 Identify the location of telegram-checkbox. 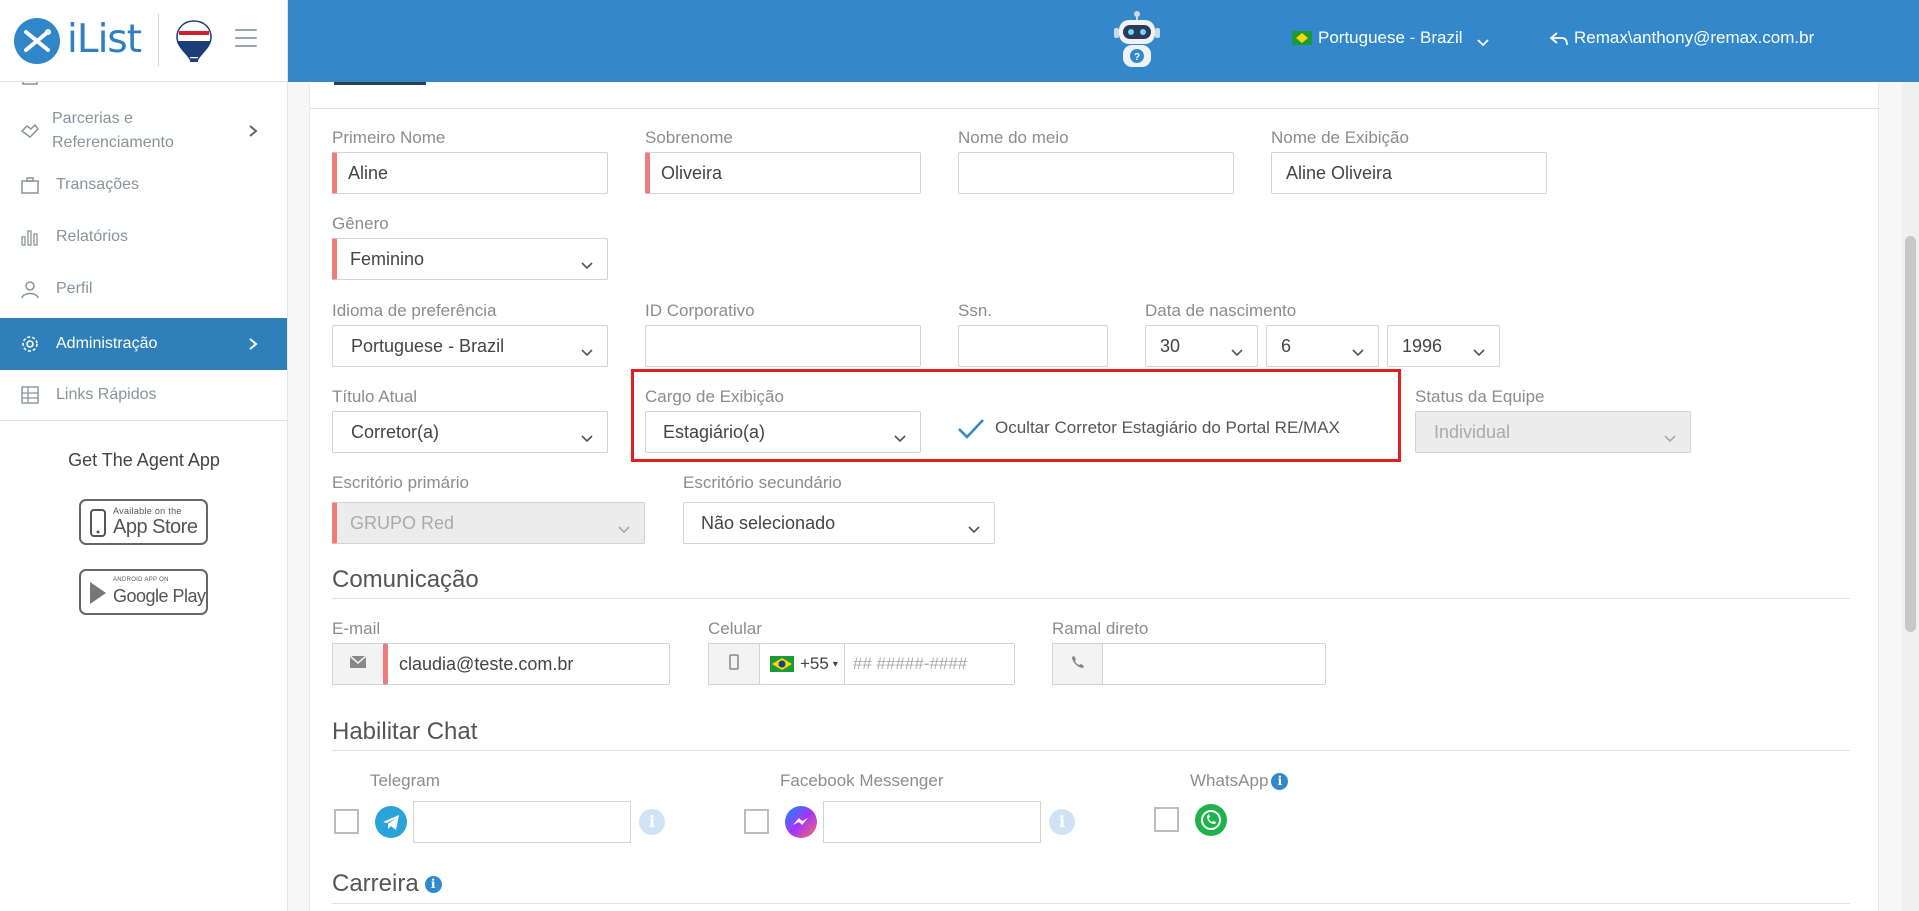
(346, 821).